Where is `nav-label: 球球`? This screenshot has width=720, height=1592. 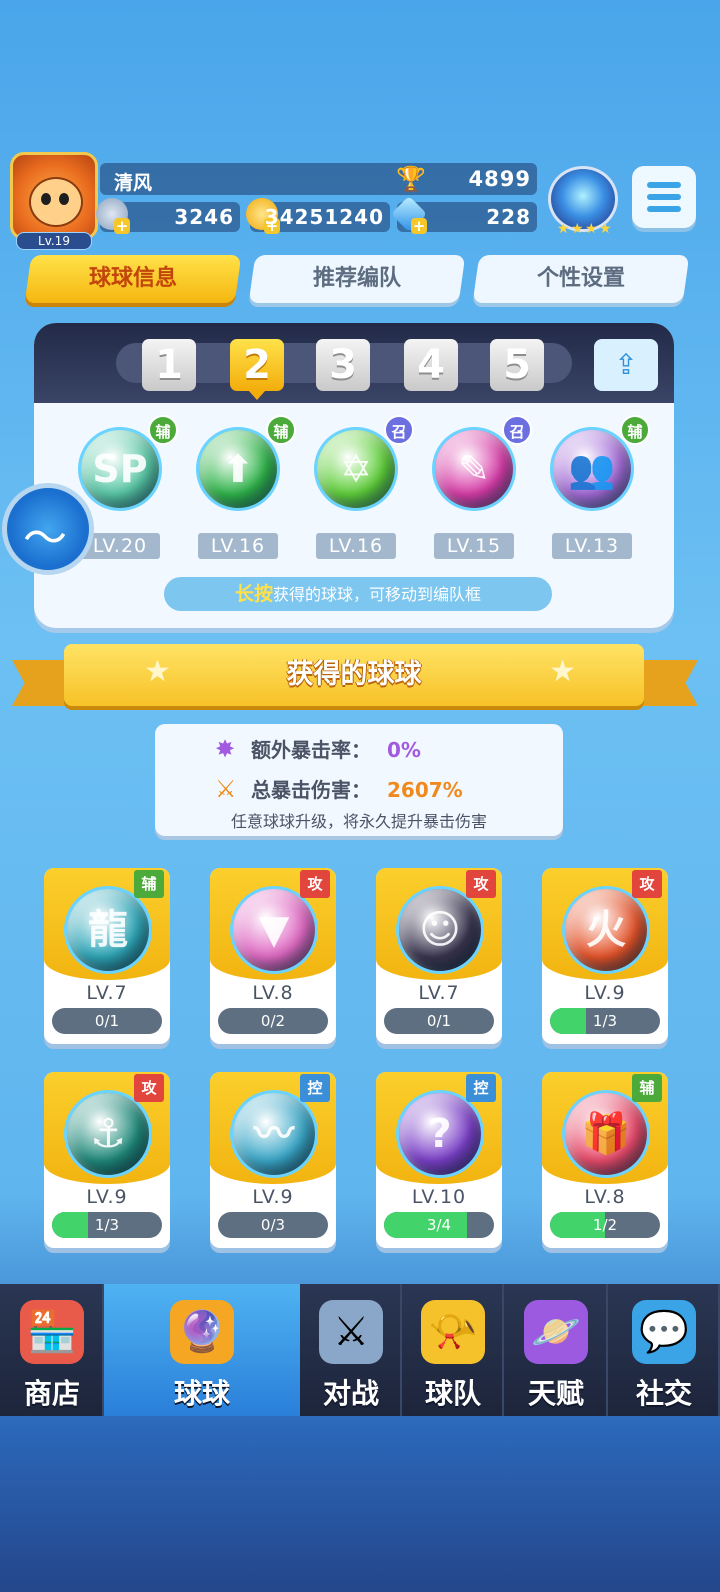
nav-label: 球球 is located at coordinates (201, 1393).